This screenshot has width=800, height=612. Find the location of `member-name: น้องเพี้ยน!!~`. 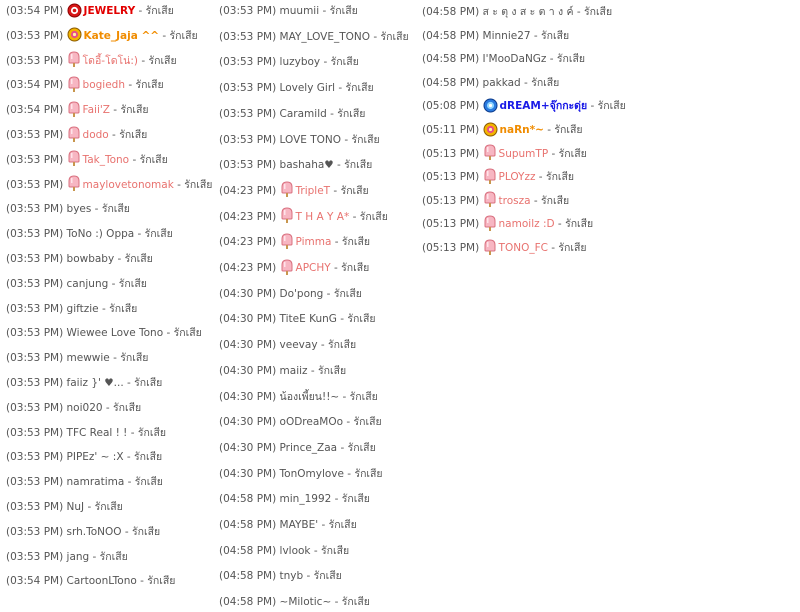

member-name: น้องเพี้ยน!!~ is located at coordinates (310, 397).